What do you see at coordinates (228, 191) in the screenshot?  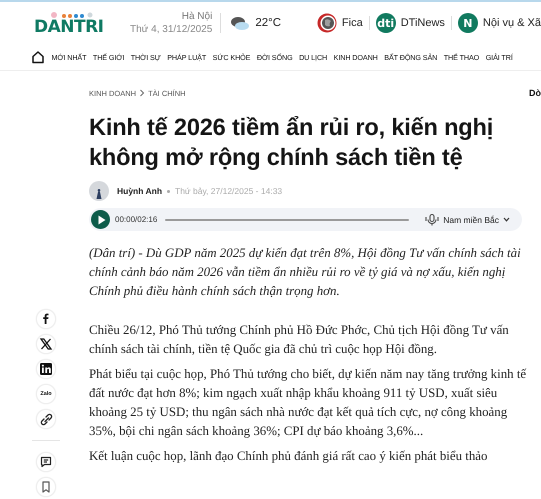 I see `publish-date: Thứ bảy, 27/12/2025 - 14:33` at bounding box center [228, 191].